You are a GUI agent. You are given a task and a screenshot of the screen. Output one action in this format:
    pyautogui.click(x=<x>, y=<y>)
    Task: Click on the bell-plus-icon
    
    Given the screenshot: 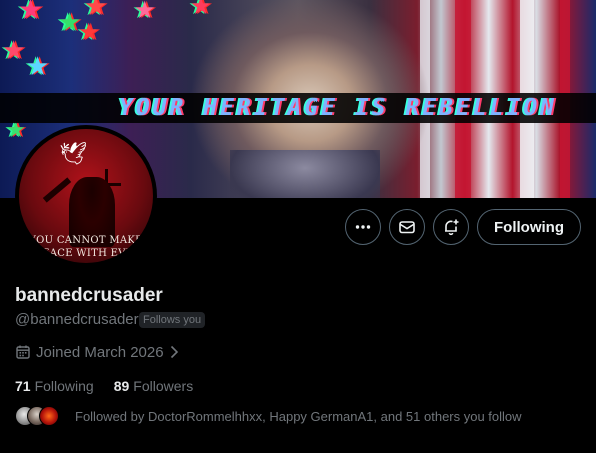 What is the action you would take?
    pyautogui.click(x=452, y=227)
    